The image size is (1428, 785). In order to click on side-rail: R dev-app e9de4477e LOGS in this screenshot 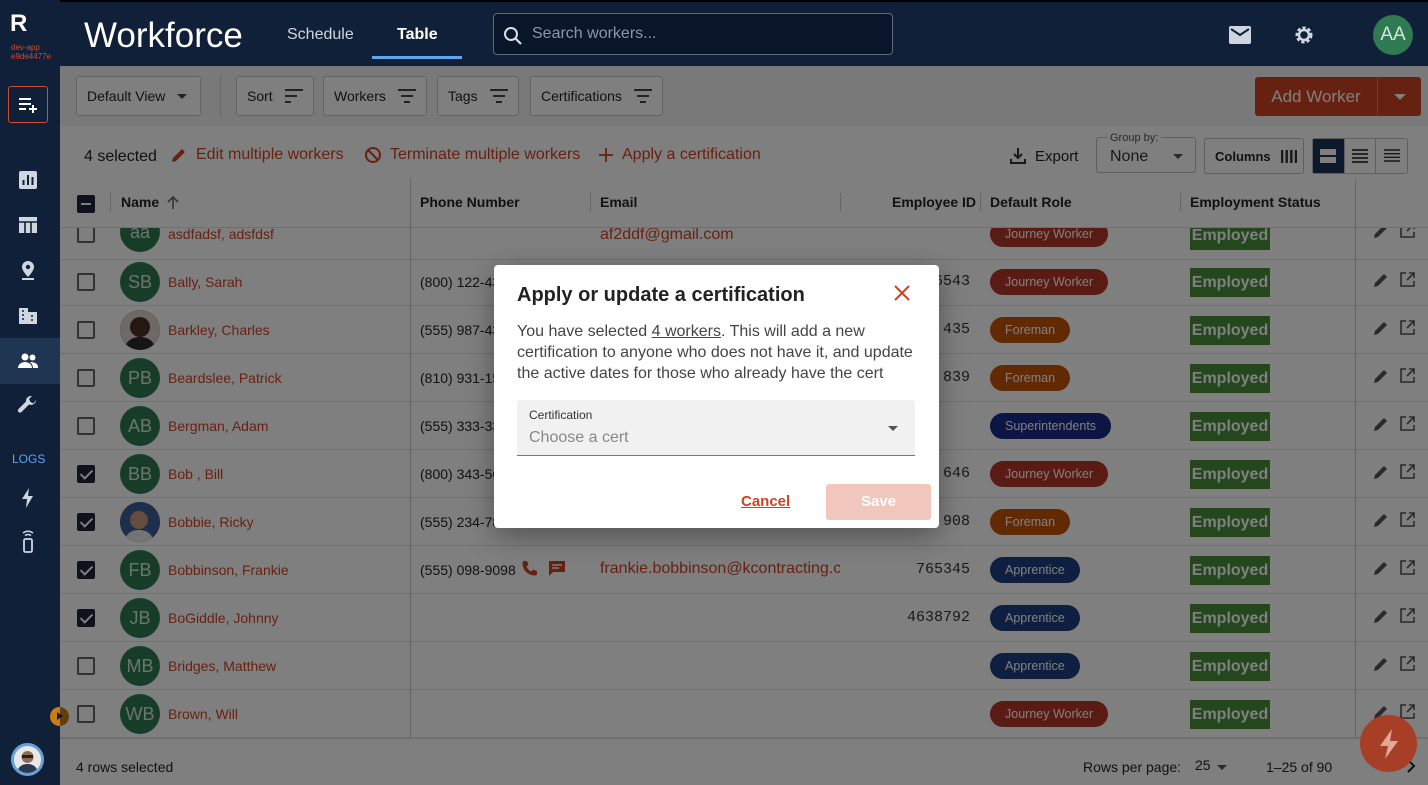, I will do `click(34, 392)`.